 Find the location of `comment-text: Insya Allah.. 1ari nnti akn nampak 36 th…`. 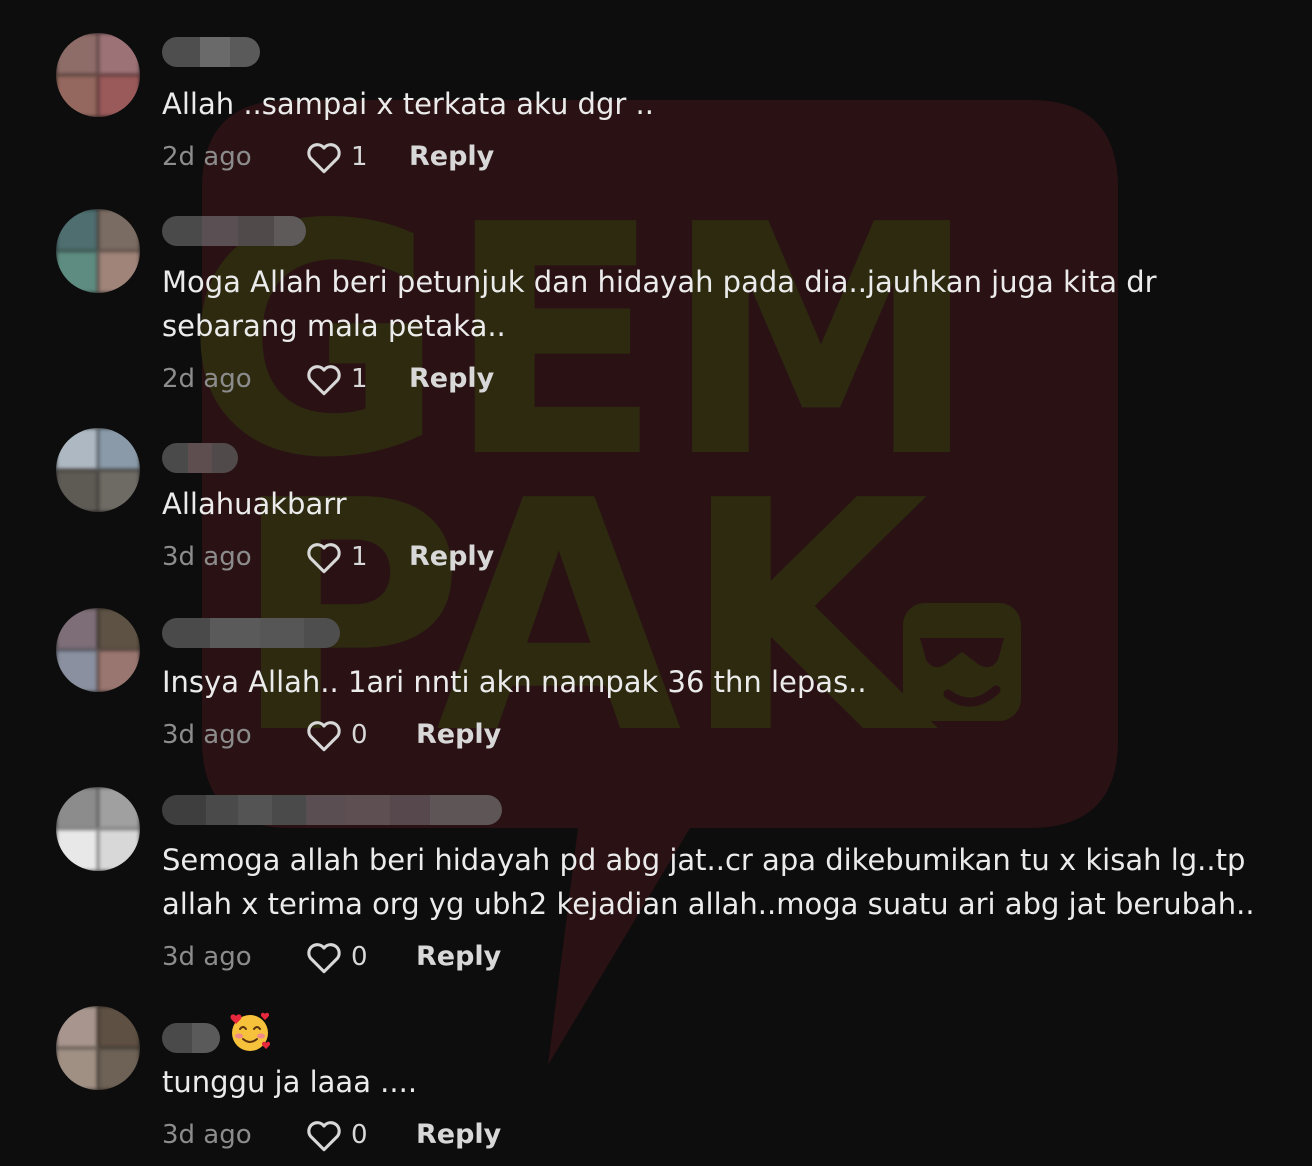

comment-text: Insya Allah.. 1ari nnti akn nampak 36 th… is located at coordinates (514, 682).